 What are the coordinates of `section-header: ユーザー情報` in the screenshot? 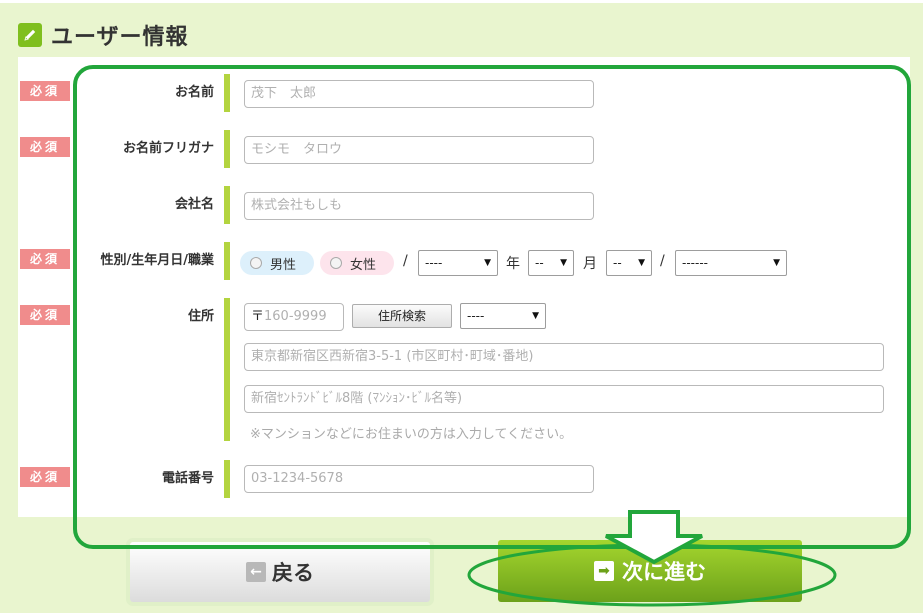 It's located at (103, 35).